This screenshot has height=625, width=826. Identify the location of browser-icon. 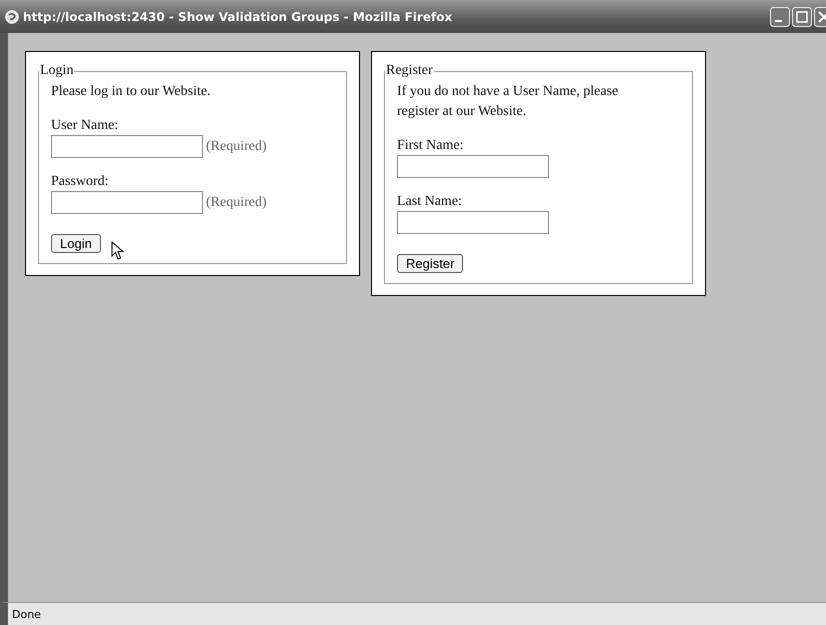
(12, 17).